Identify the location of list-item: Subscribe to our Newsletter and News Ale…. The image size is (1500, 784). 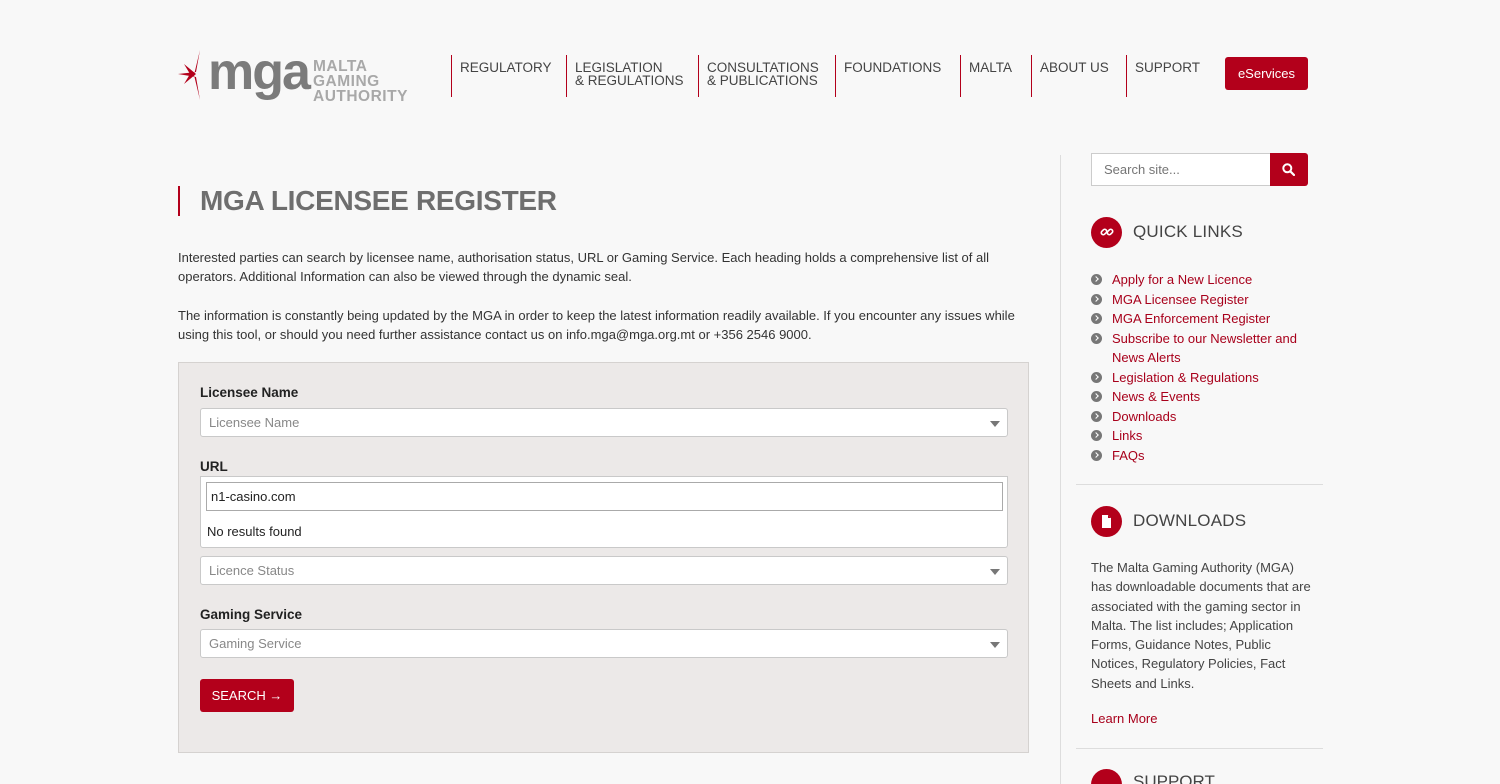
(1206, 348).